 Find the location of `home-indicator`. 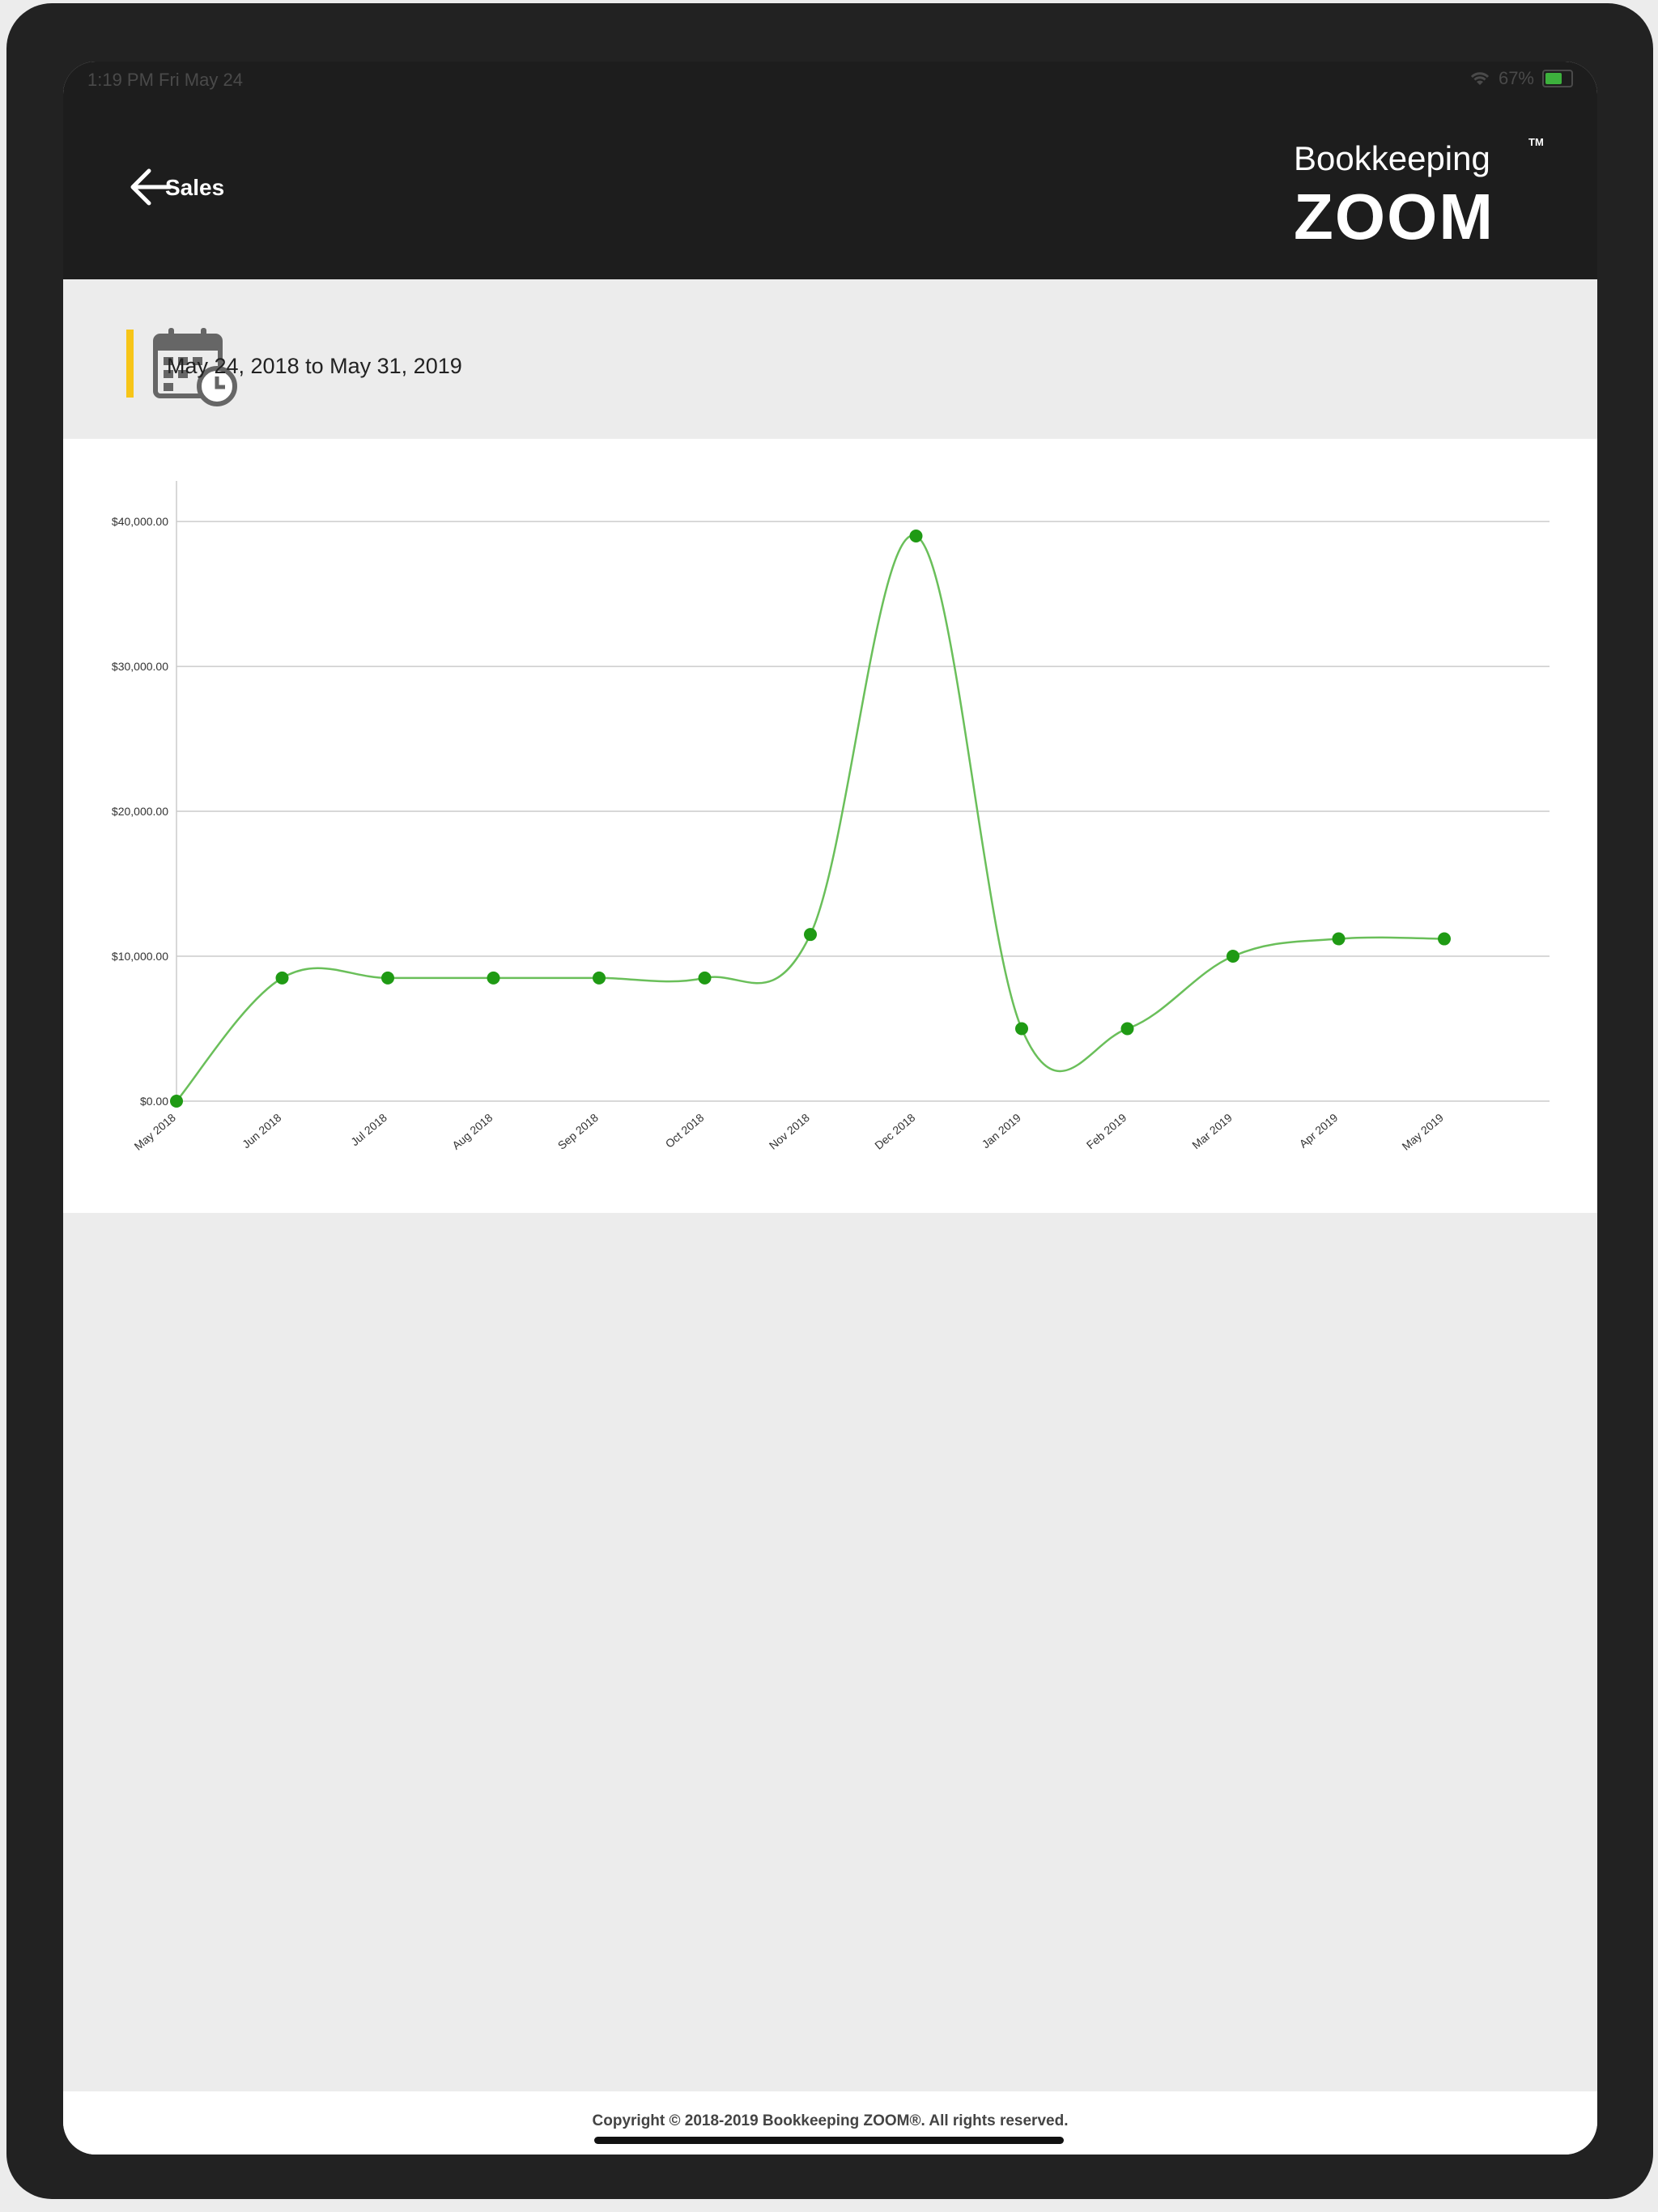

home-indicator is located at coordinates (829, 2140).